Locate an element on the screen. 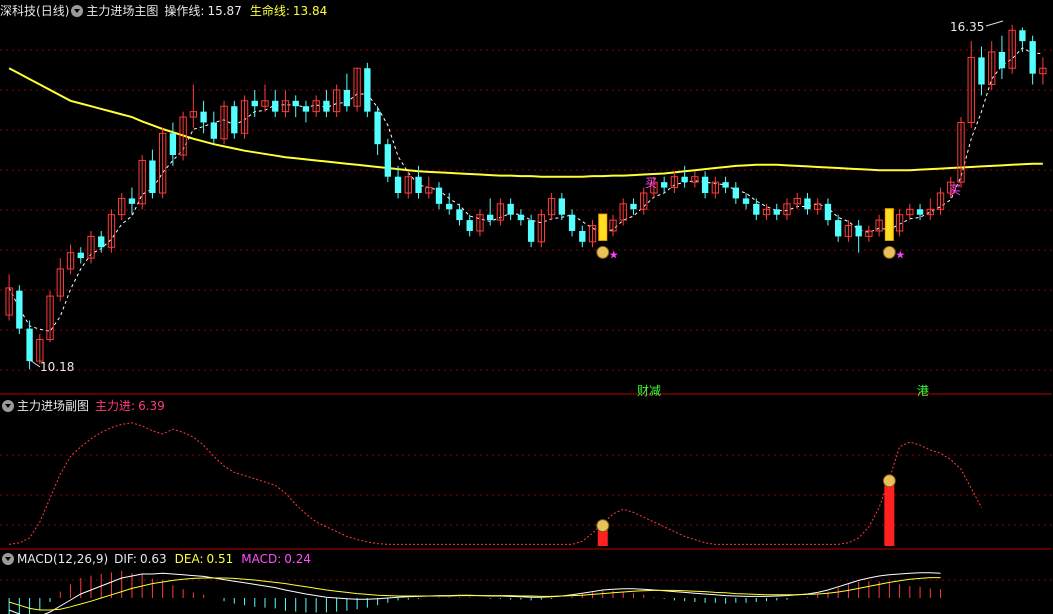  main-indicator-name: 主力进场主图 is located at coordinates (122, 11).